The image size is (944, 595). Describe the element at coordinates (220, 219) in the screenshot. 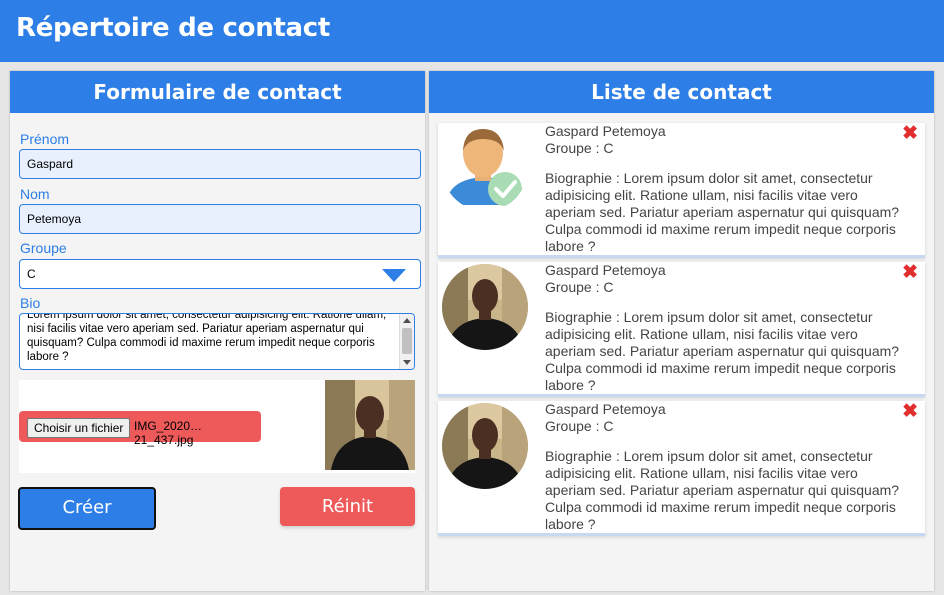

I see `lastname-input: Petemoya` at that location.